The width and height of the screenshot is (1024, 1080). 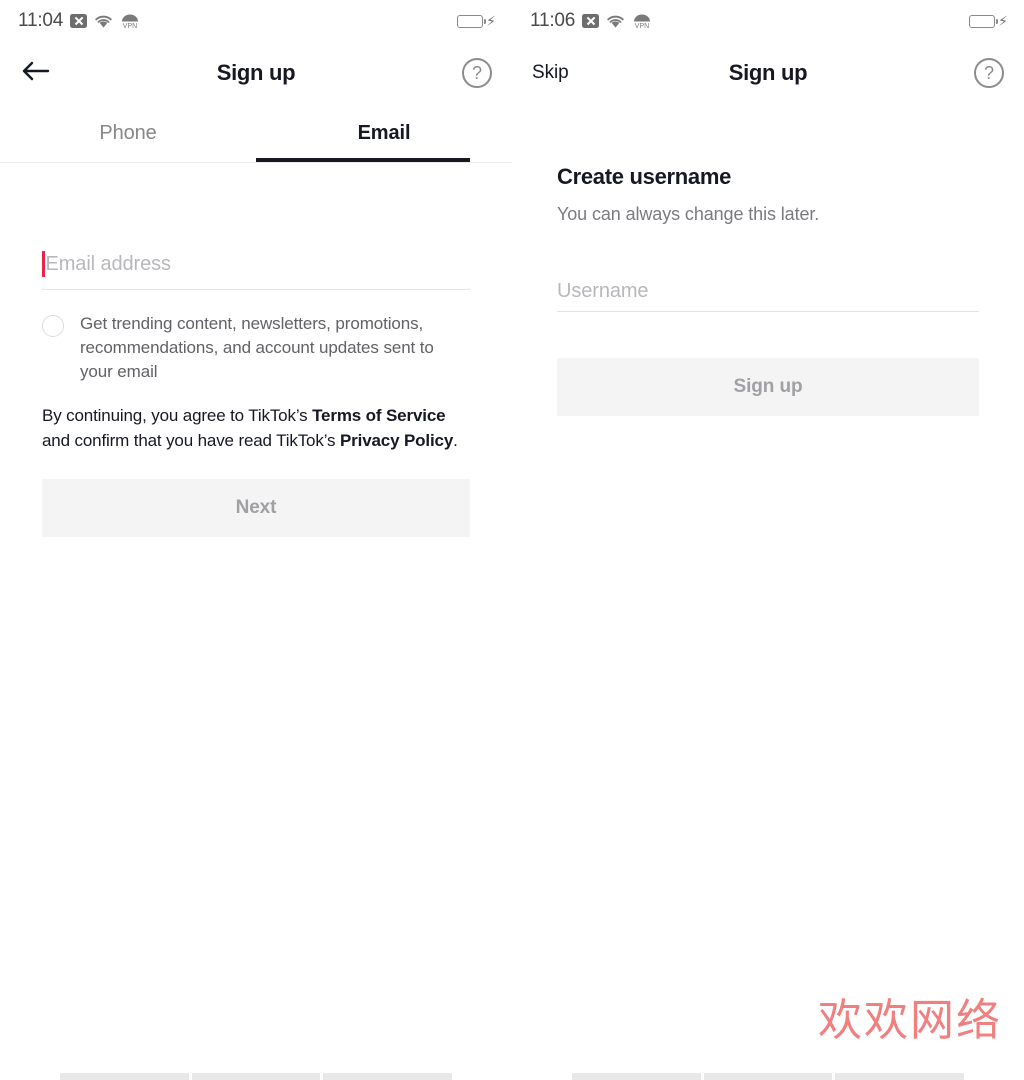 What do you see at coordinates (550, 72) in the screenshot?
I see `skip-label: Skip` at bounding box center [550, 72].